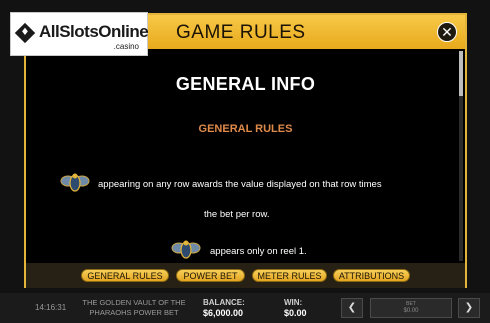 The height and width of the screenshot is (323, 490). What do you see at coordinates (411, 304) in the screenshot?
I see `bet-label: BET` at bounding box center [411, 304].